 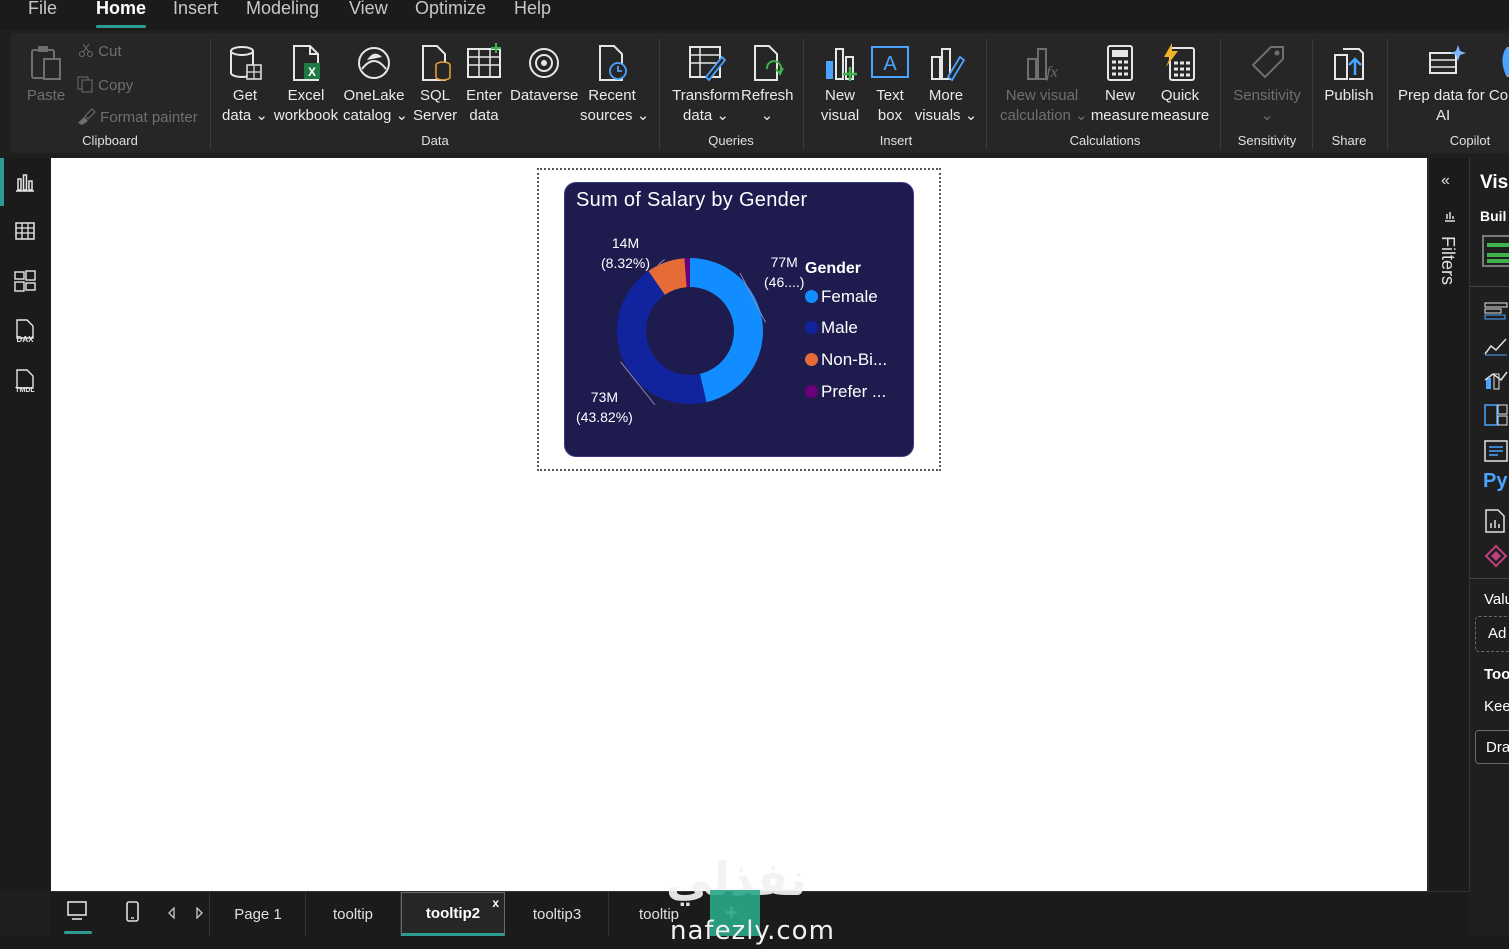 What do you see at coordinates (831, 328) in the screenshot?
I see `legend-item-male: Male` at bounding box center [831, 328].